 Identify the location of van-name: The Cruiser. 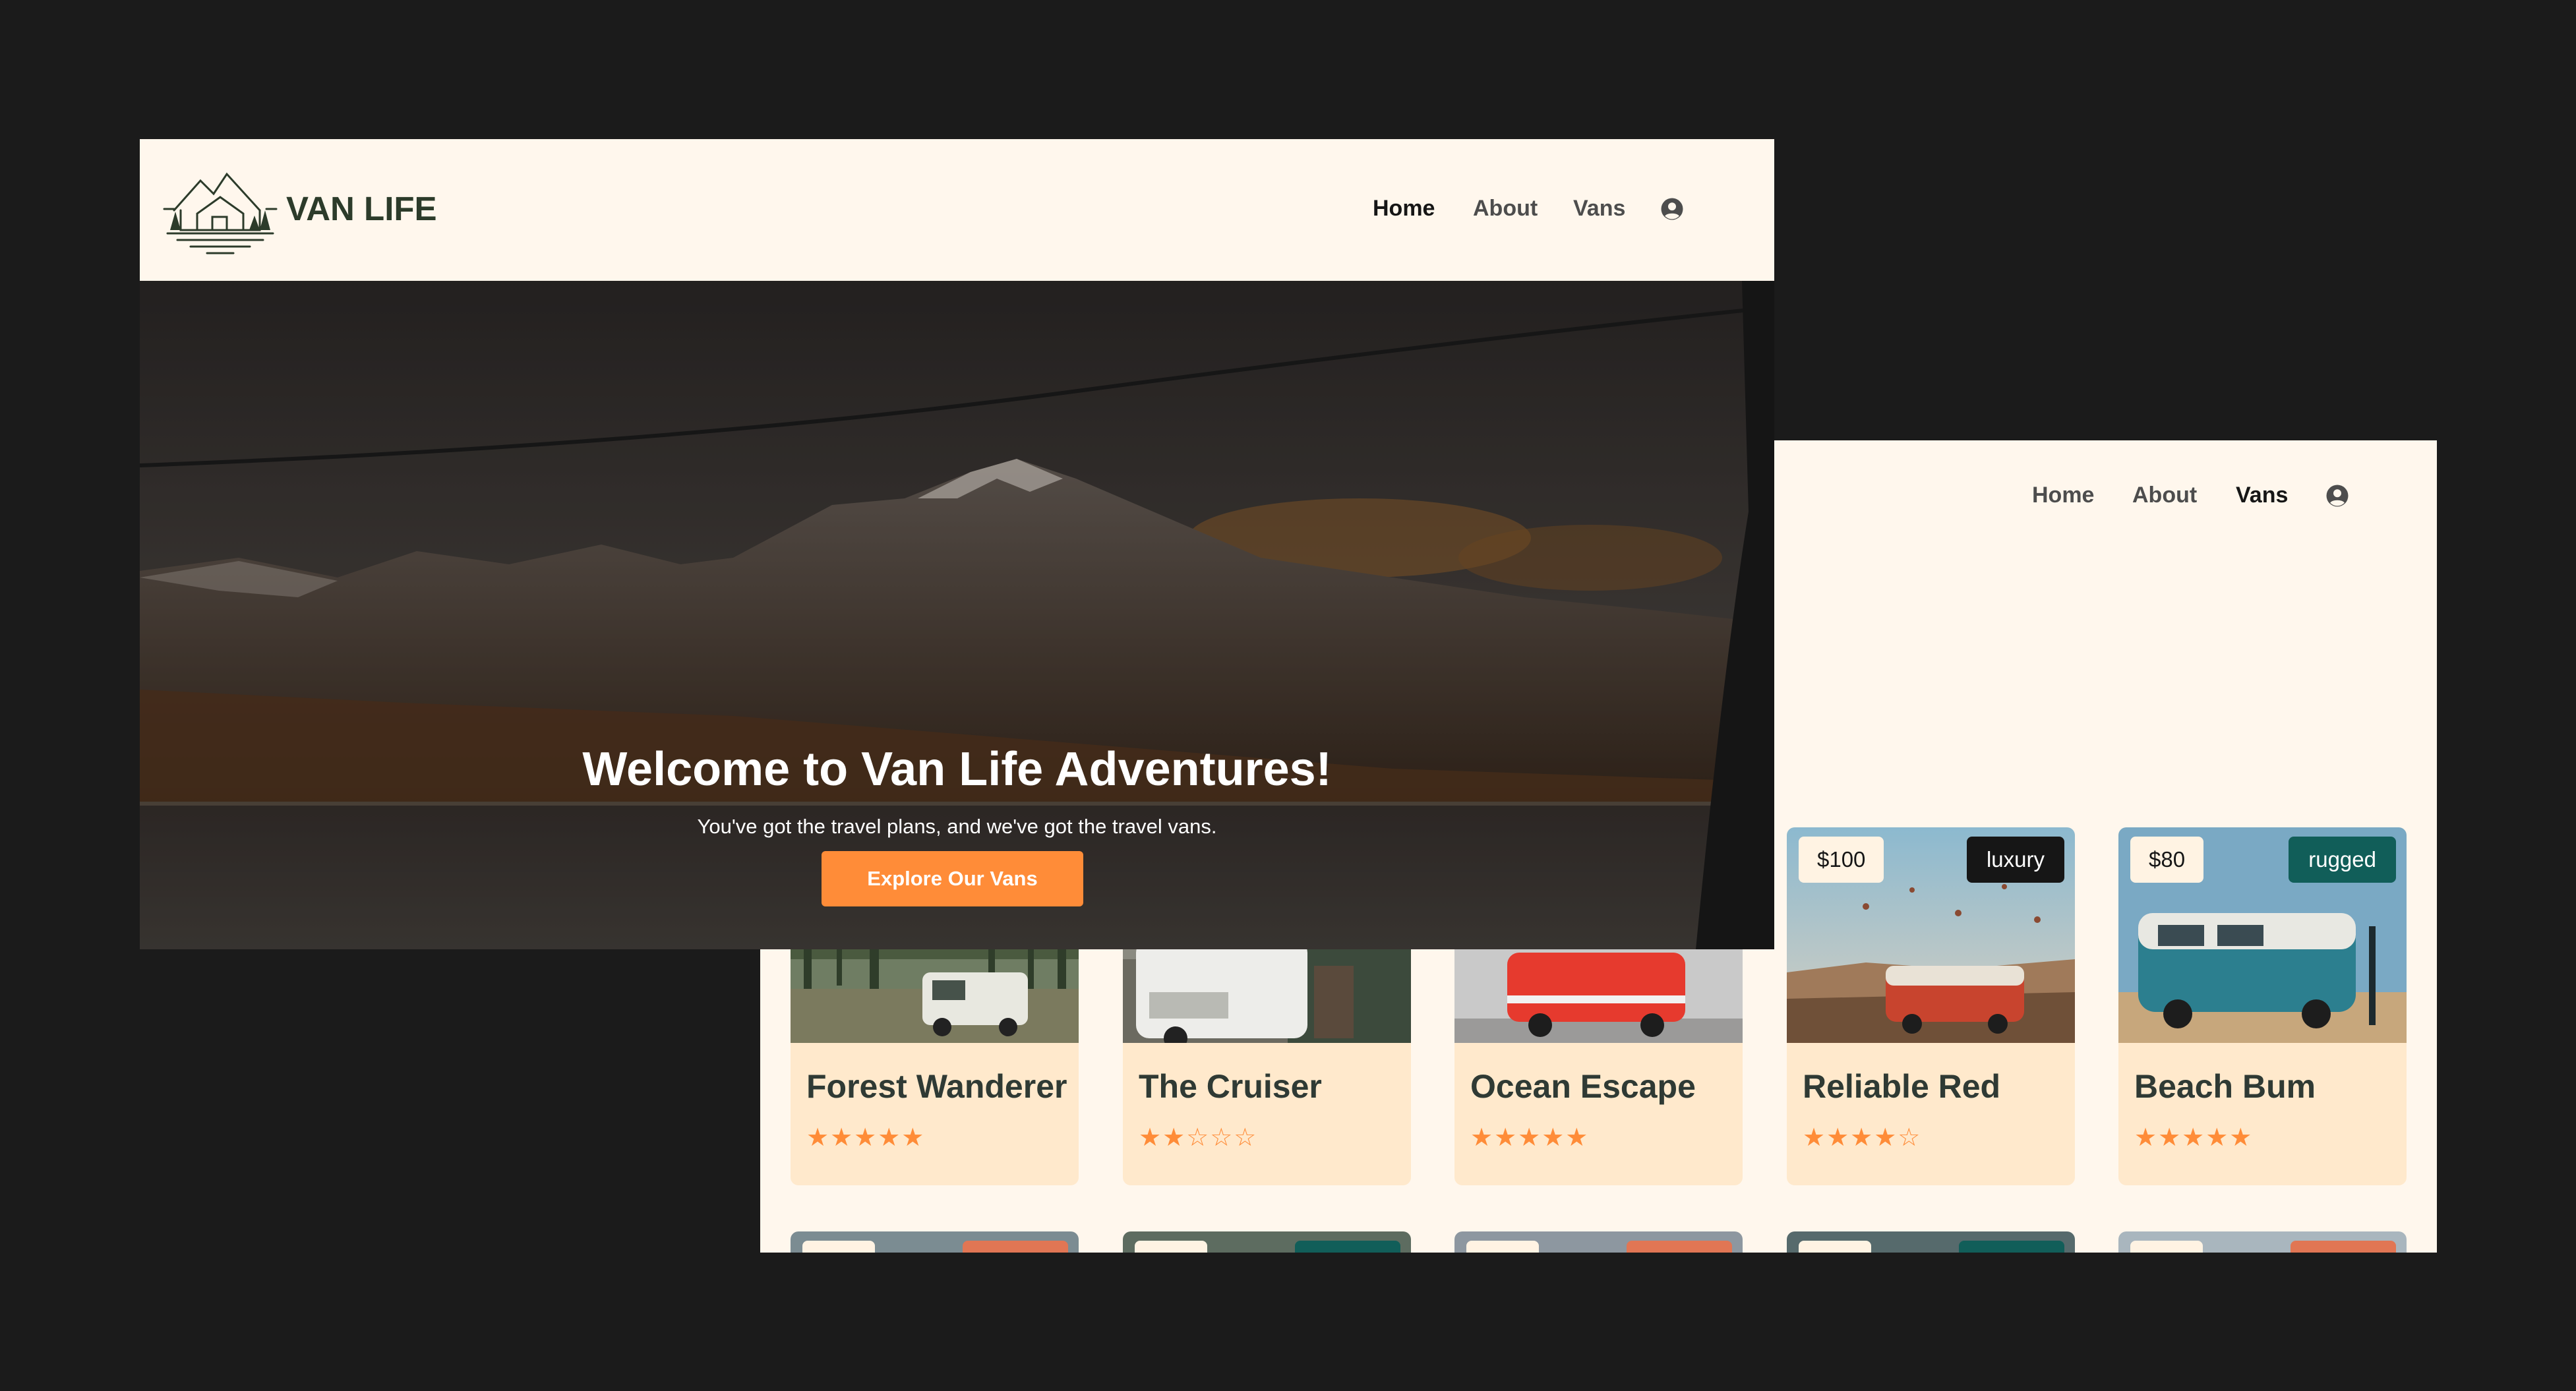
(1230, 1086).